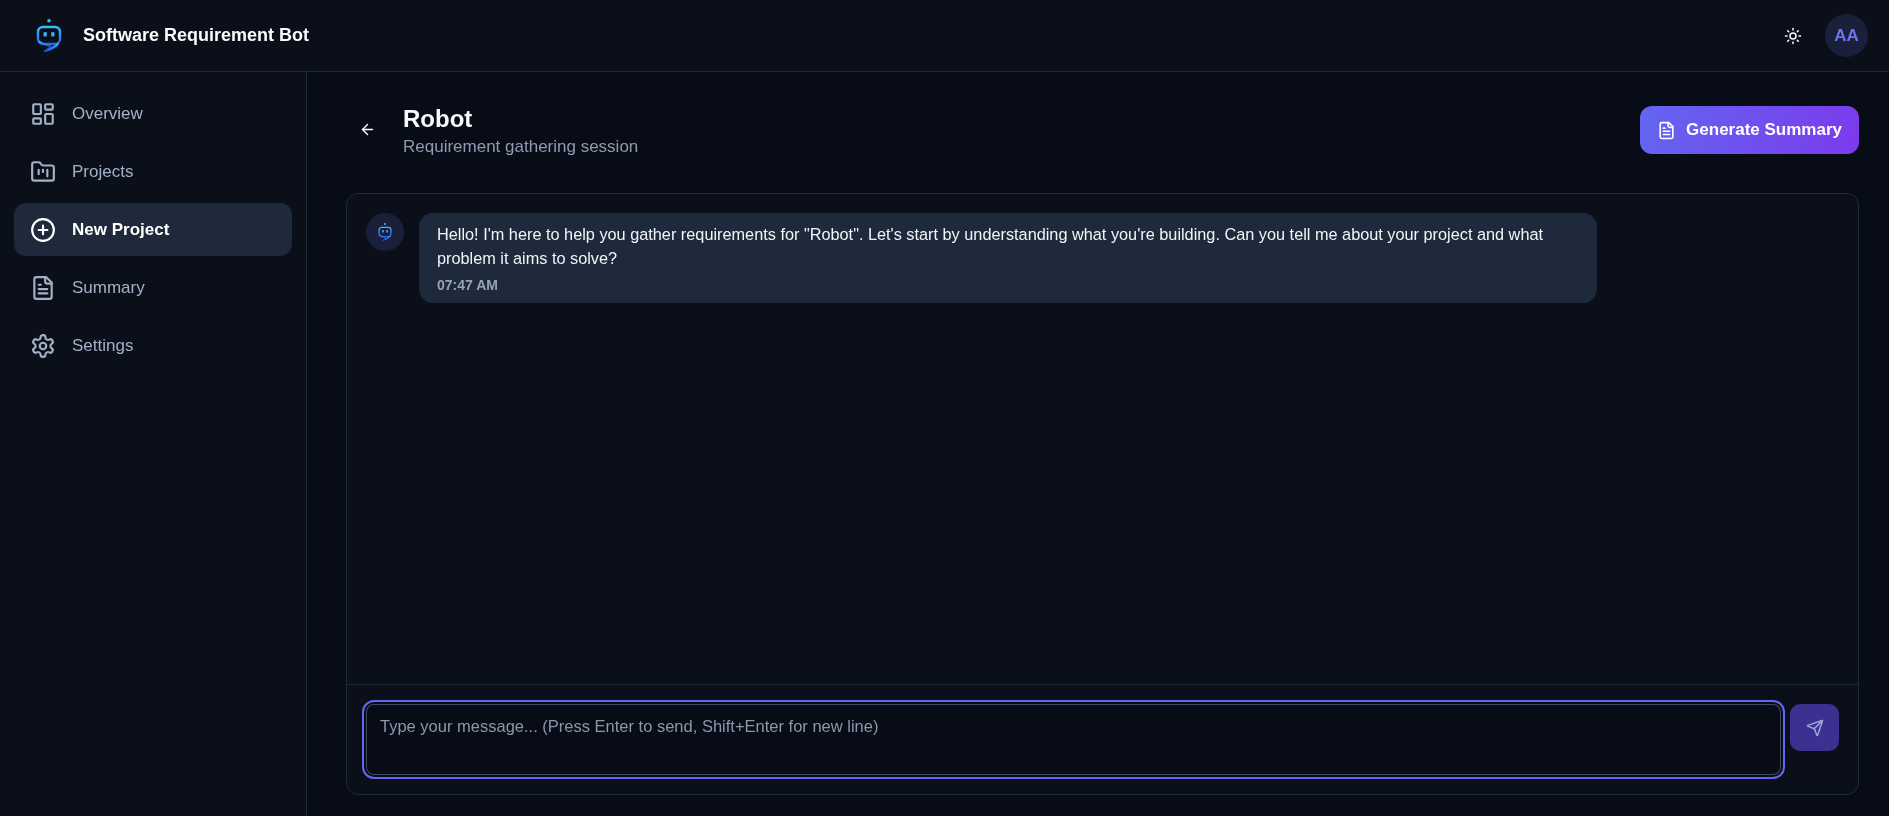 This screenshot has width=1889, height=816. What do you see at coordinates (153, 171) in the screenshot?
I see `sidebar-item: Projects` at bounding box center [153, 171].